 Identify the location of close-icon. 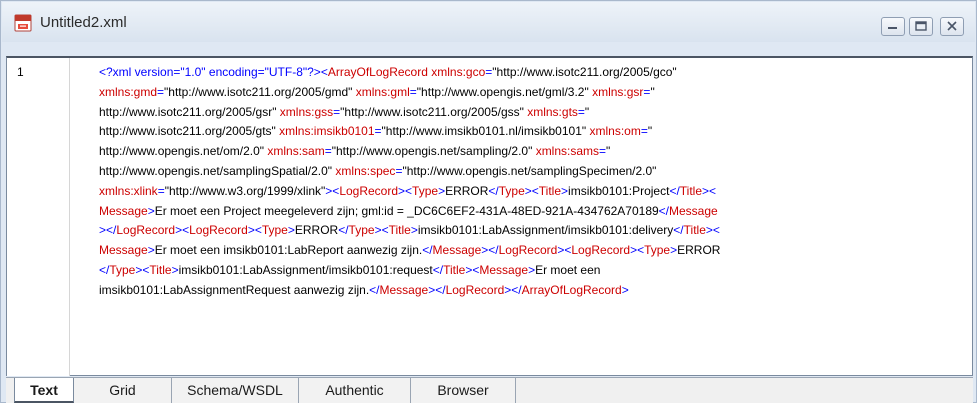
(952, 26).